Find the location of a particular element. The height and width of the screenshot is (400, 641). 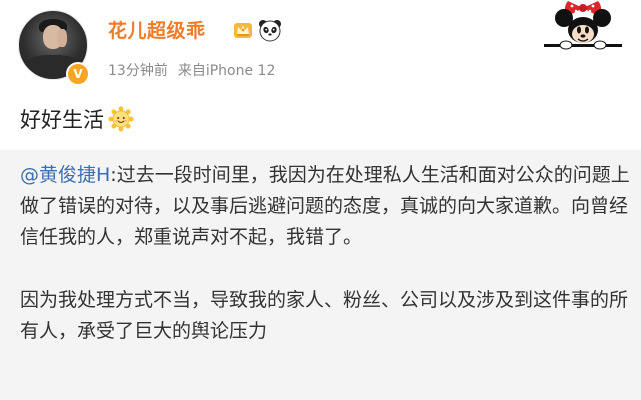

sun-emoji-icon is located at coordinates (121, 119).